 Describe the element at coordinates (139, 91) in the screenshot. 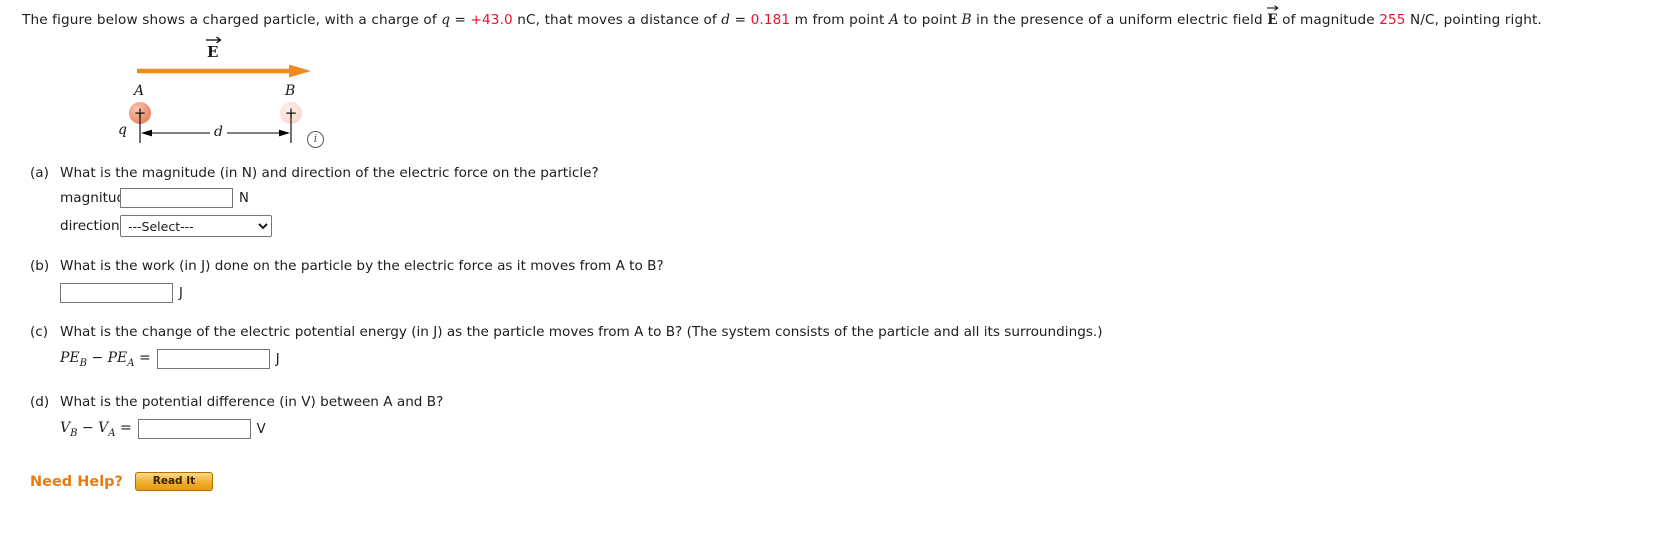

I see `point-a-label: A` at that location.